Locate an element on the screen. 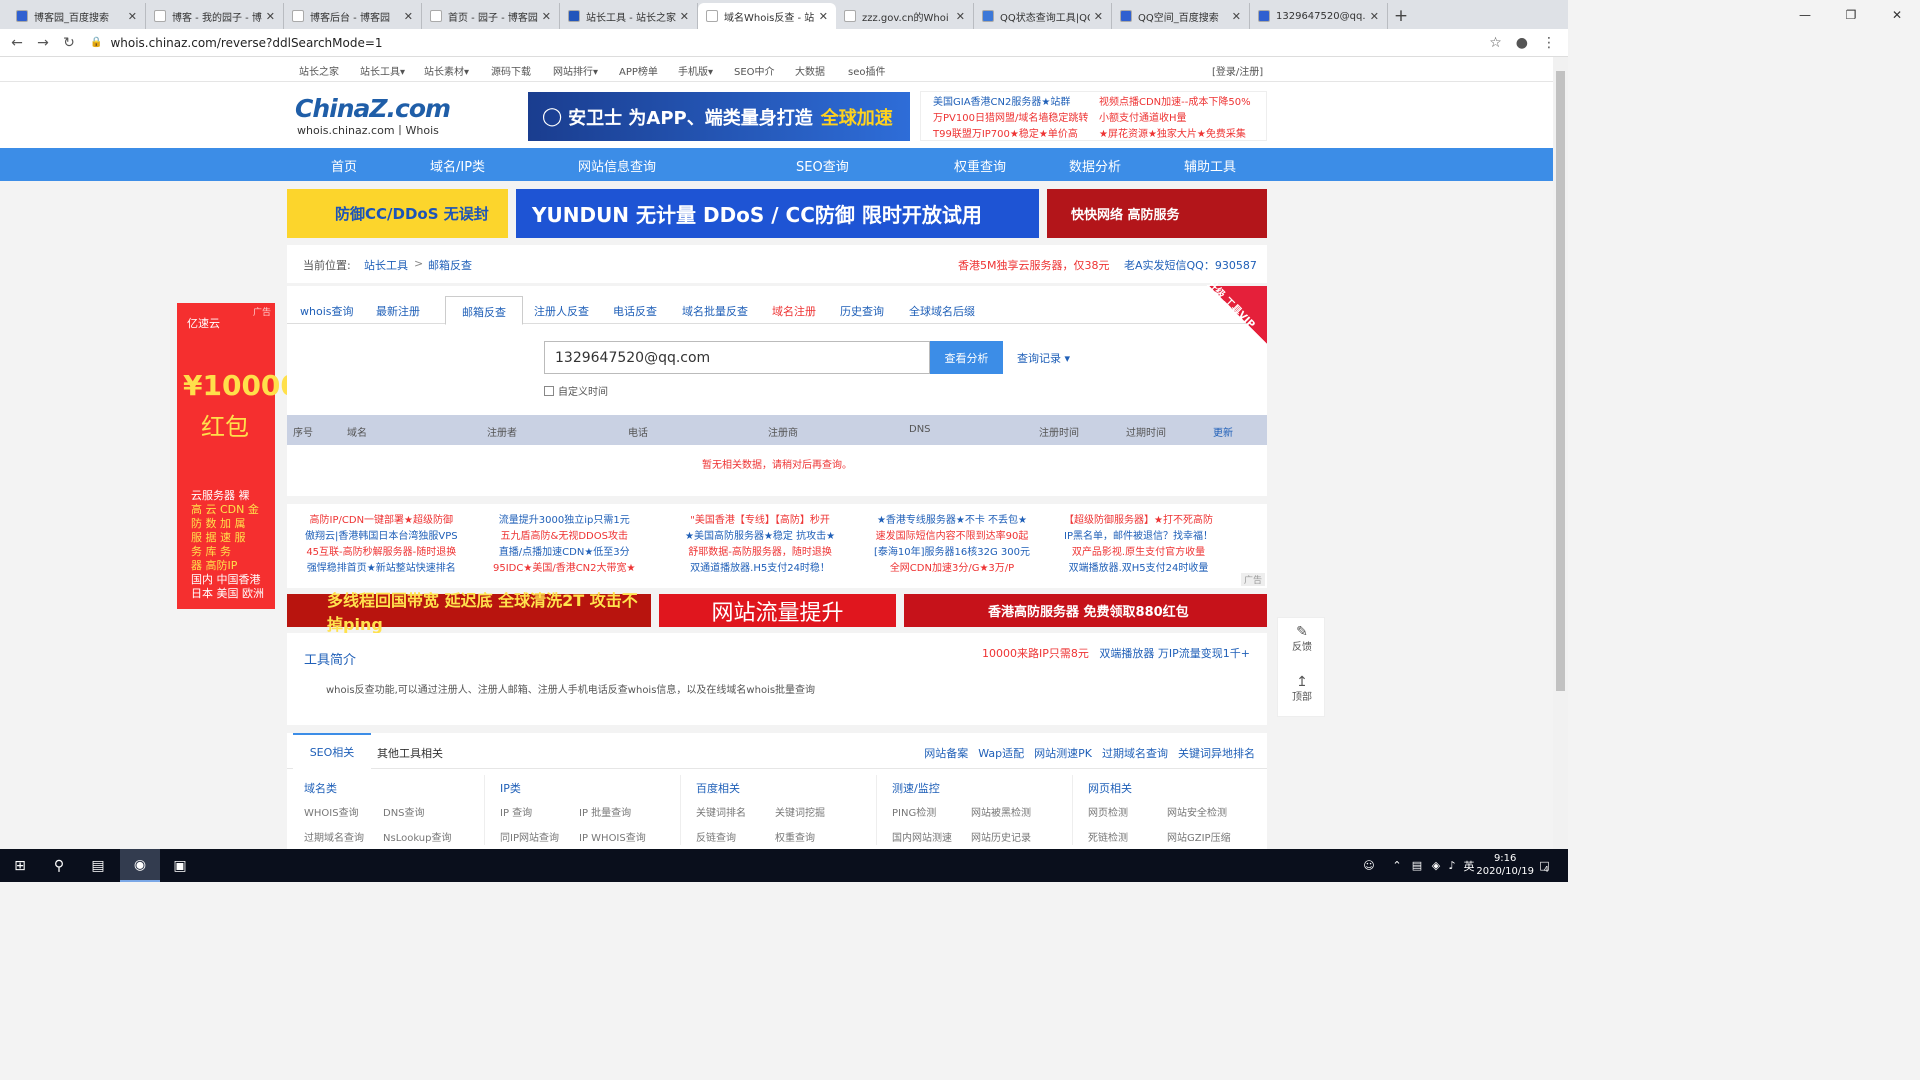 The width and height of the screenshot is (1920, 1080). text-ad-link: 高防IP/CDN一键部署★超级防御 is located at coordinates (381, 521).